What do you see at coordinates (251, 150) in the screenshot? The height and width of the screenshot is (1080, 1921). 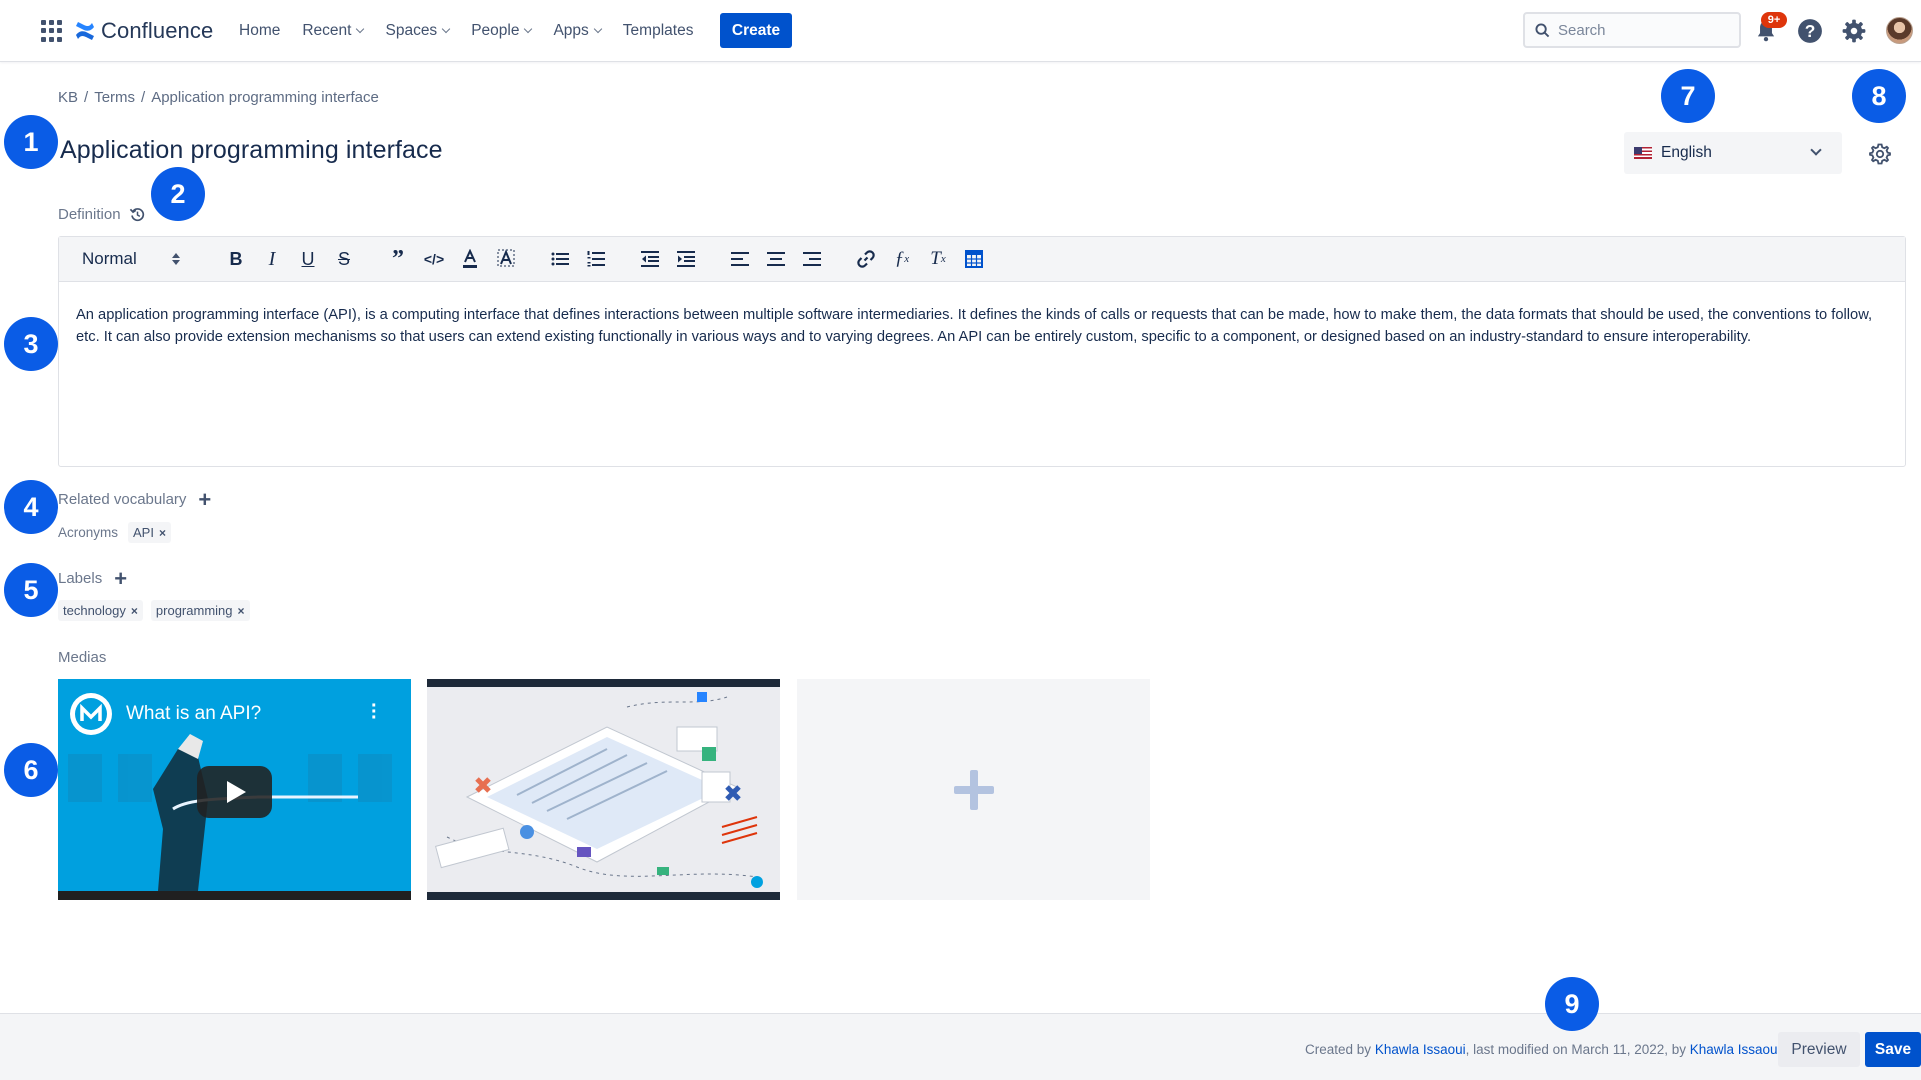 I see `page-title: Application programming interface` at bounding box center [251, 150].